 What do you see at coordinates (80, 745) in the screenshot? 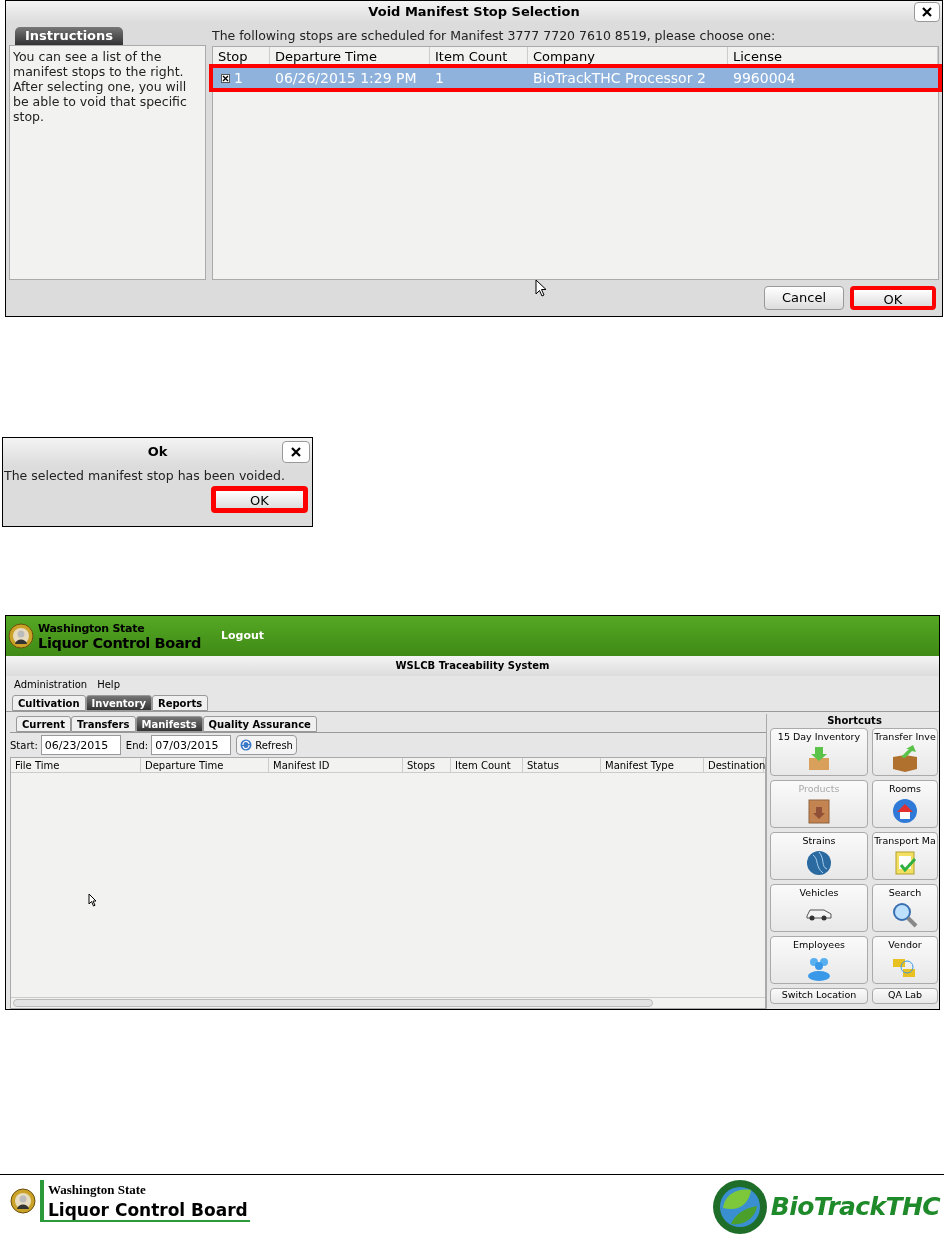
I see `date-field: 06/23/2015` at bounding box center [80, 745].